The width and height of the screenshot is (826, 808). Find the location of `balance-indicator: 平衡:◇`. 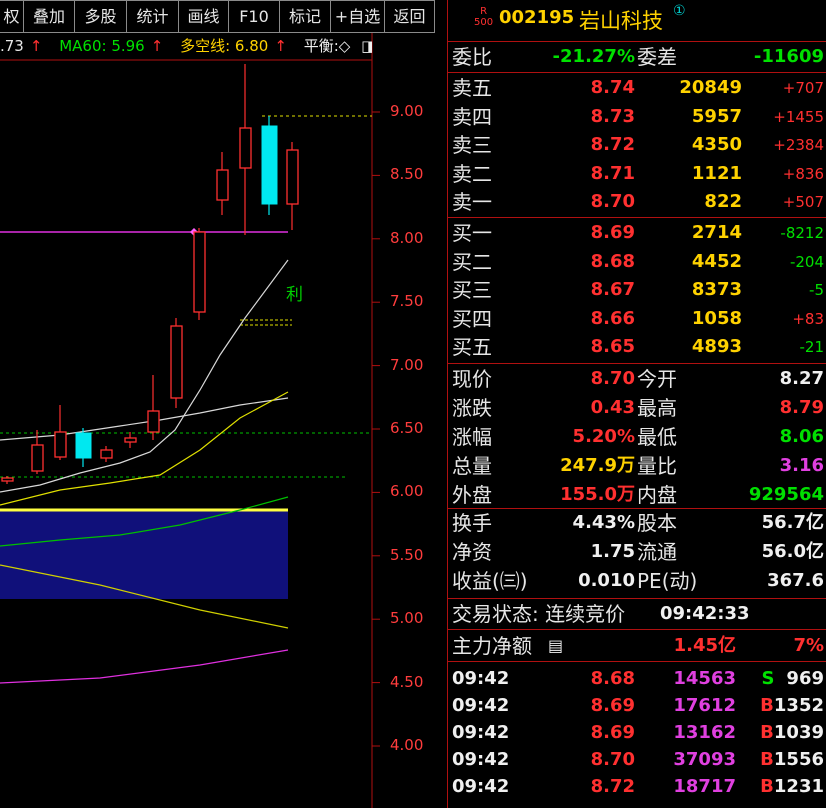

balance-indicator: 平衡:◇ is located at coordinates (327, 46).